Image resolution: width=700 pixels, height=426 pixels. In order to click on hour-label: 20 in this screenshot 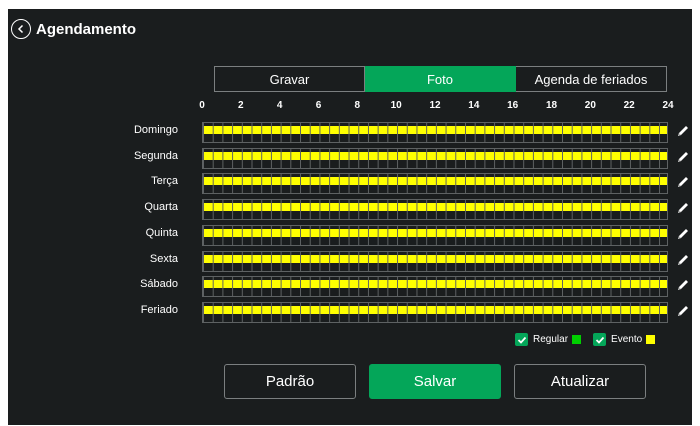, I will do `click(590, 105)`.